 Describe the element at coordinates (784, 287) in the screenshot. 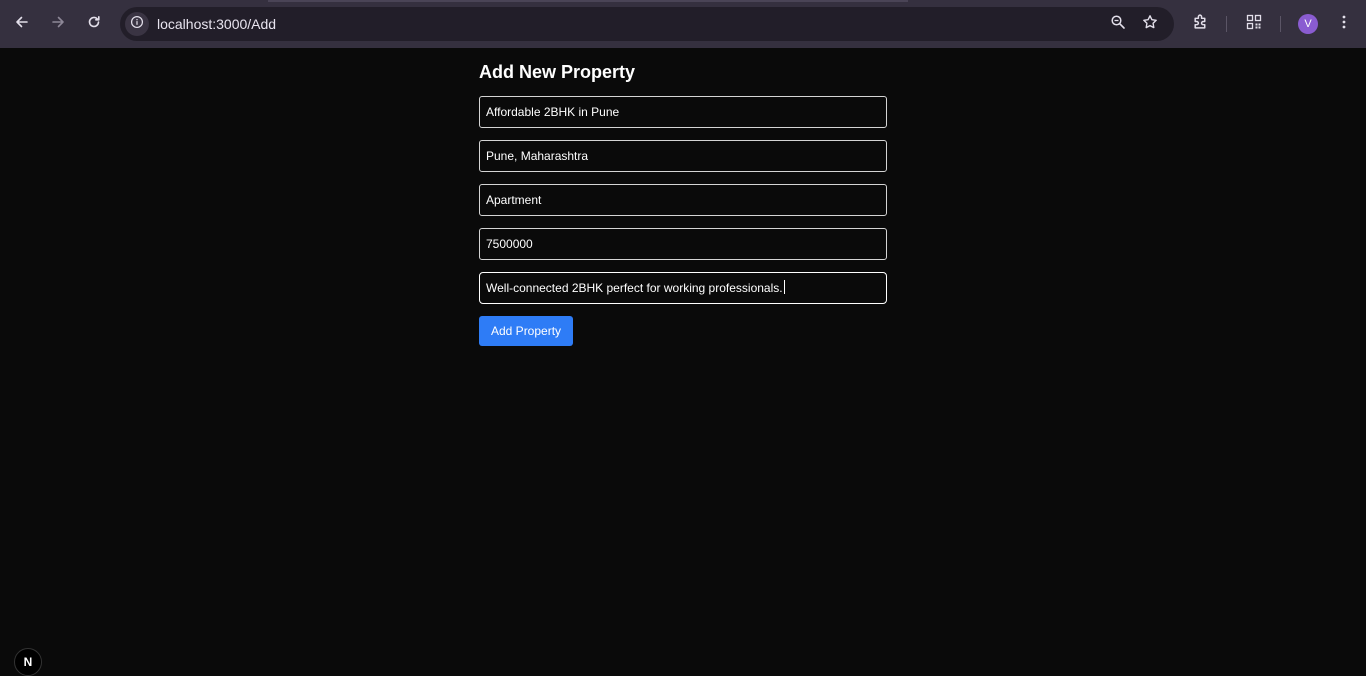

I see `text-caret` at that location.